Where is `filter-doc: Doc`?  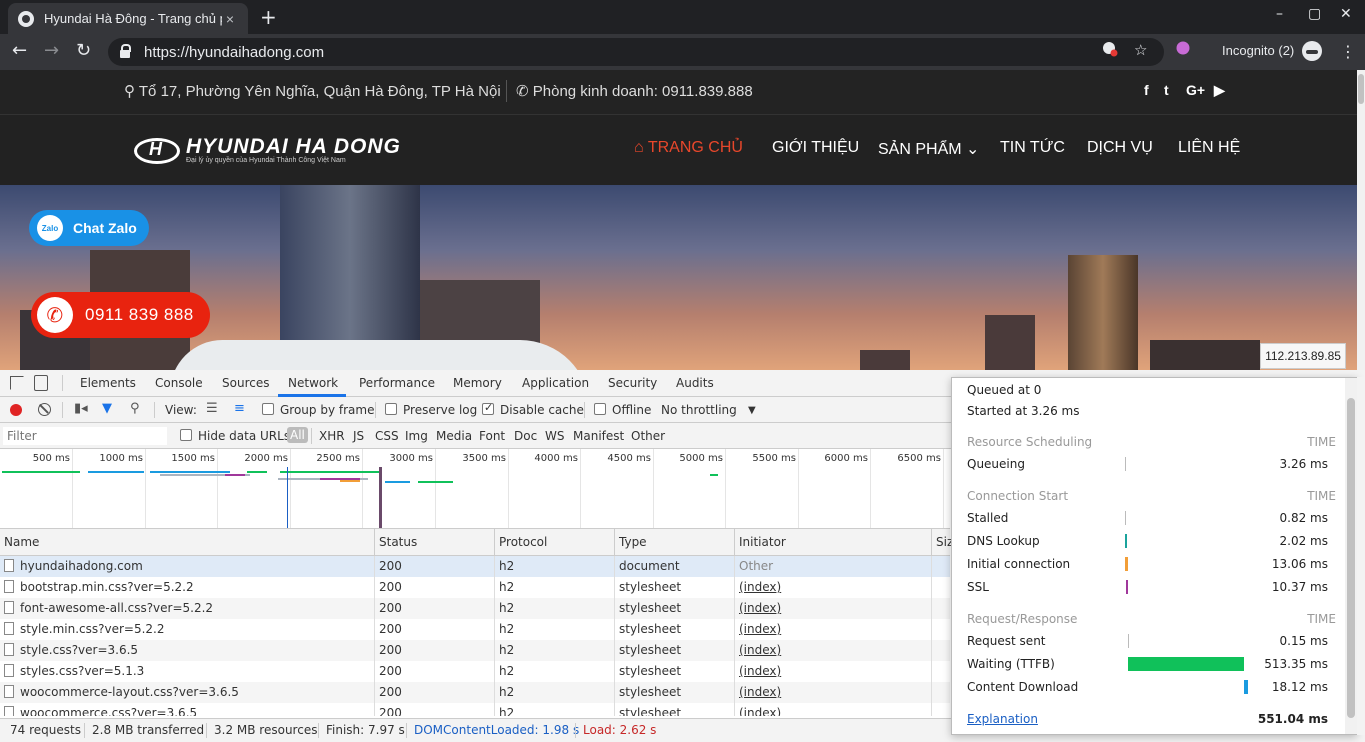
filter-doc: Doc is located at coordinates (525, 436).